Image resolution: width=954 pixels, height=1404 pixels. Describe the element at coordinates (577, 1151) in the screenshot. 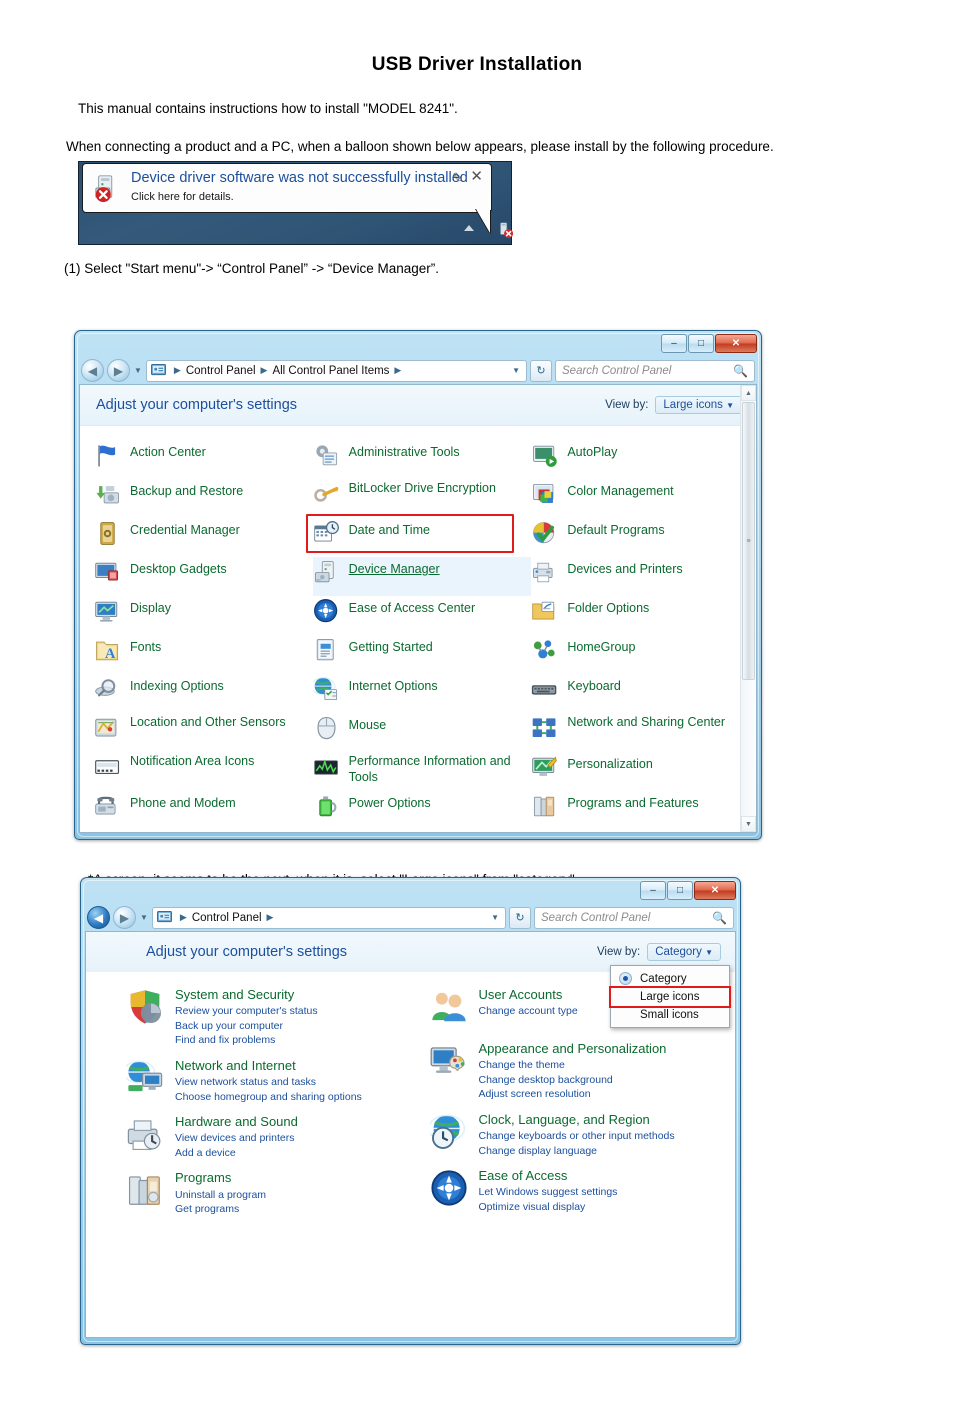

I see `category-link: Change display language` at that location.